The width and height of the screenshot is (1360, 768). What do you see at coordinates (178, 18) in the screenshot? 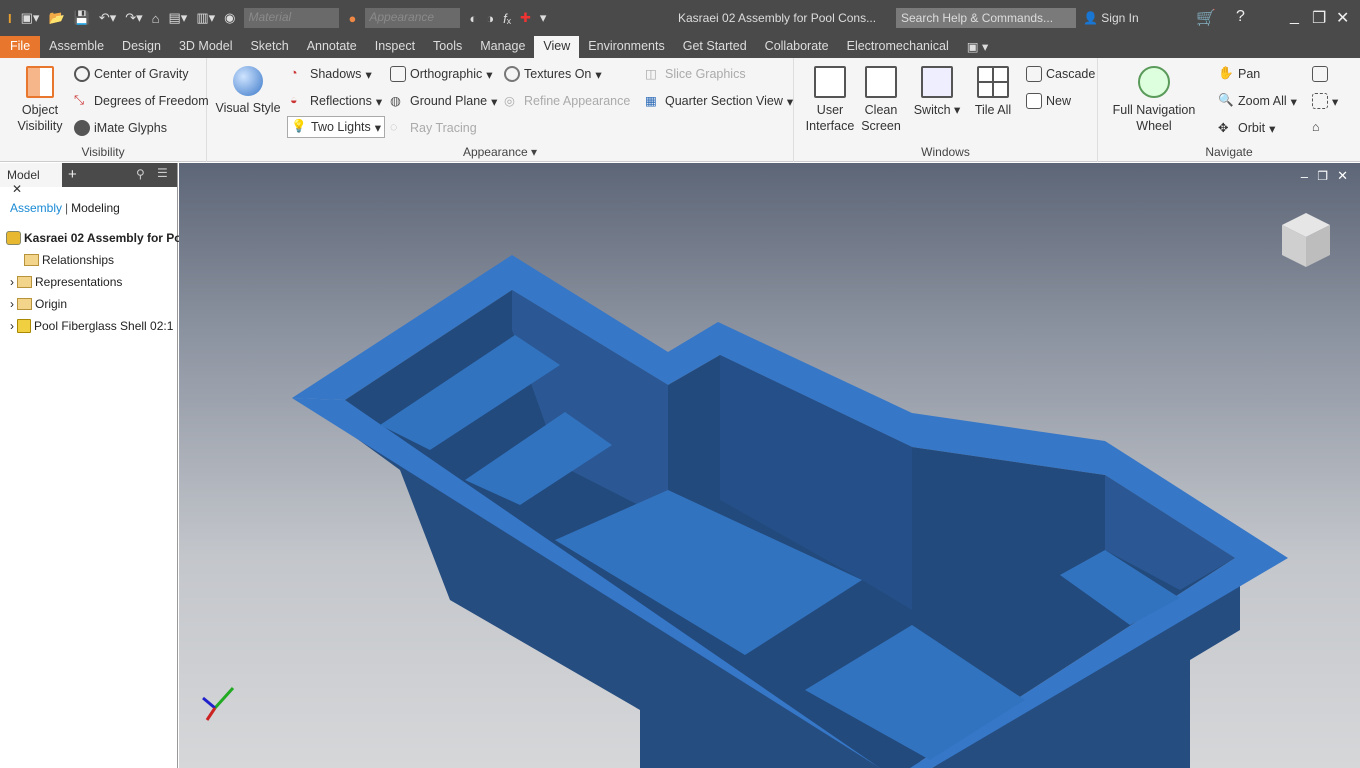
I see `update-icon: ▤▾` at bounding box center [178, 18].